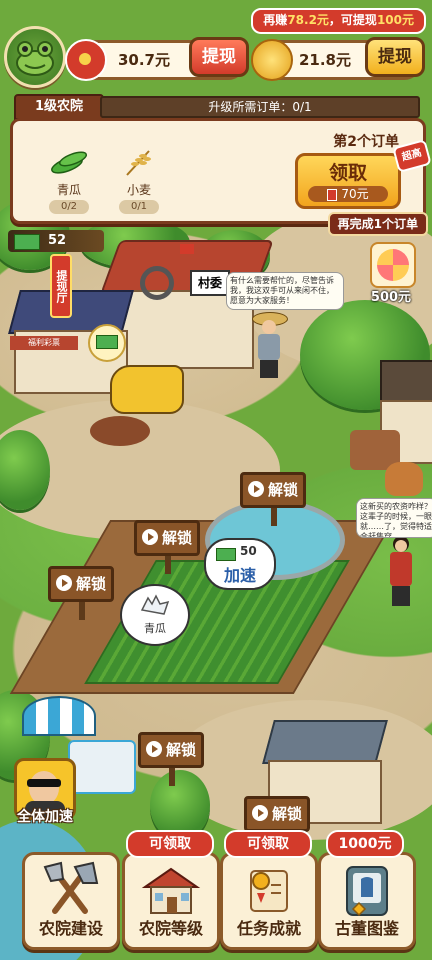 The width and height of the screenshot is (432, 960). I want to click on menu-farm-level: 农院等级, so click(171, 901).